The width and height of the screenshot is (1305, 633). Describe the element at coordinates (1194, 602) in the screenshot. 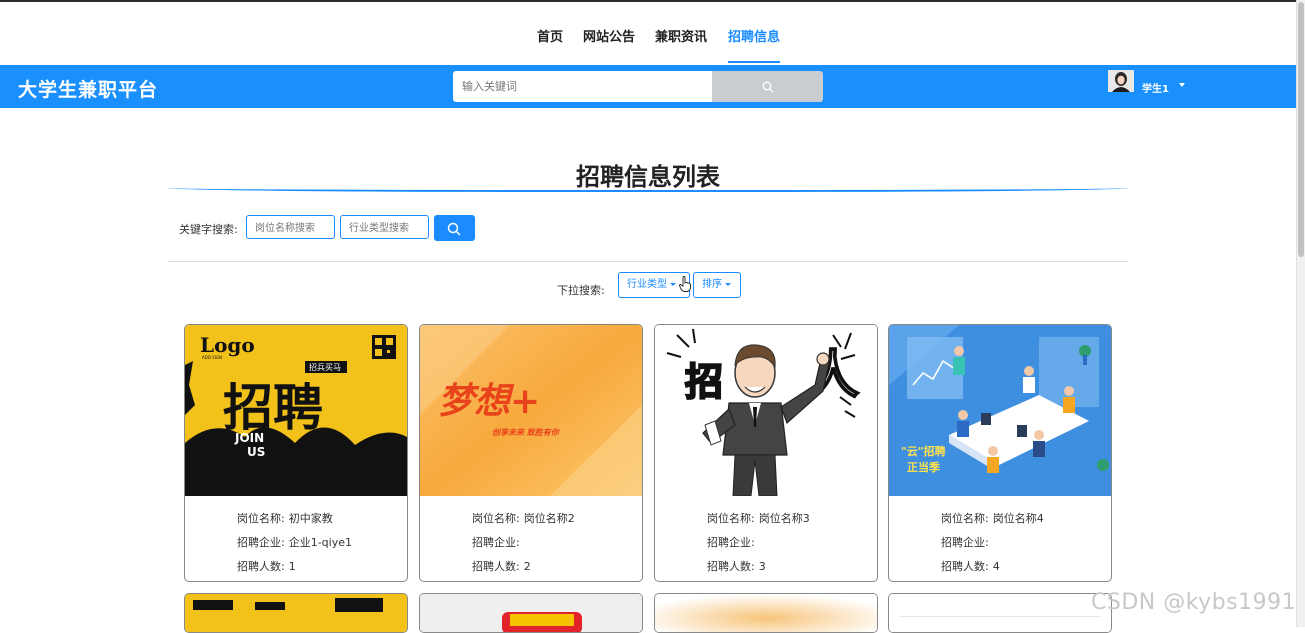

I see `watermark: CSDN @kybs1991` at that location.